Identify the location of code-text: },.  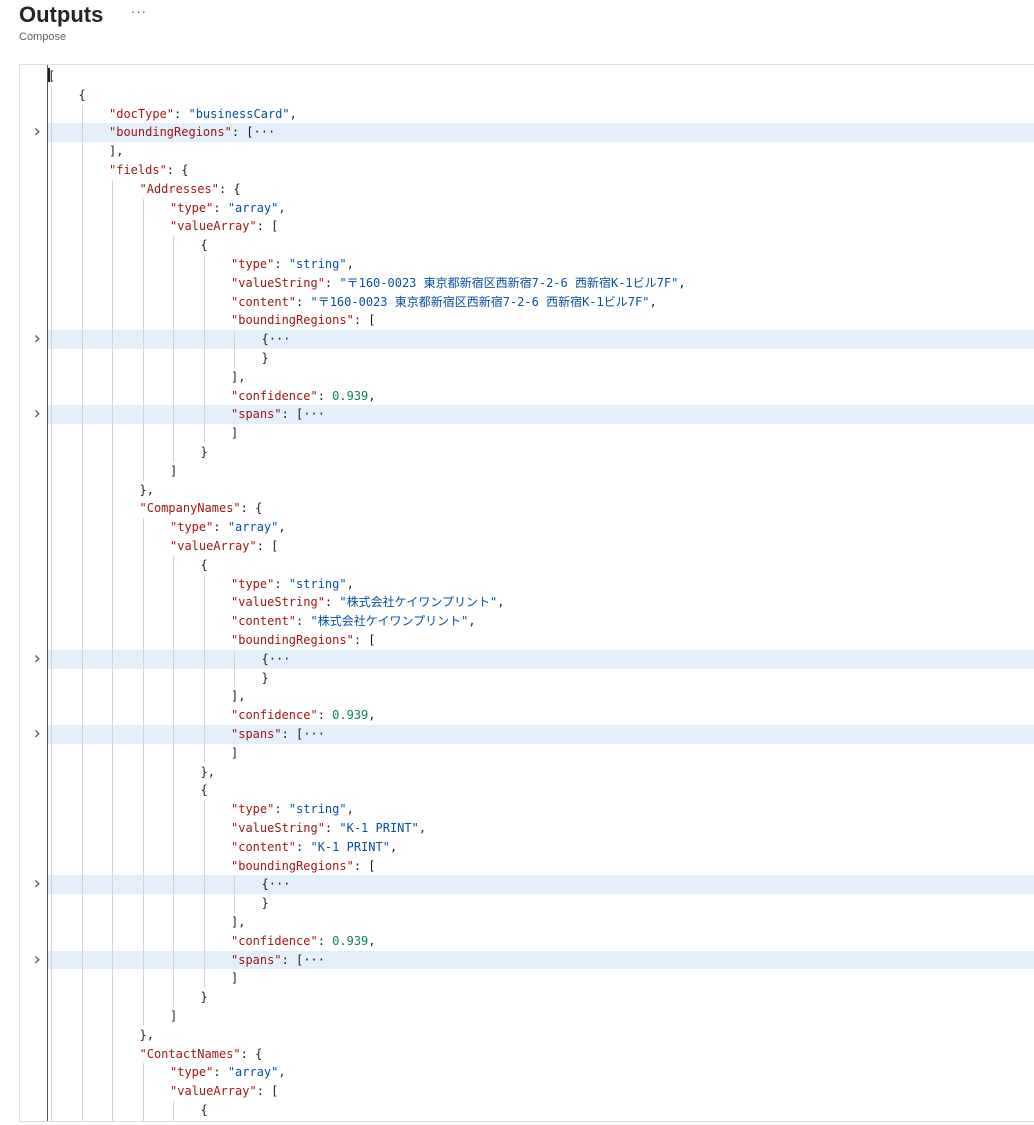
(147, 1035).